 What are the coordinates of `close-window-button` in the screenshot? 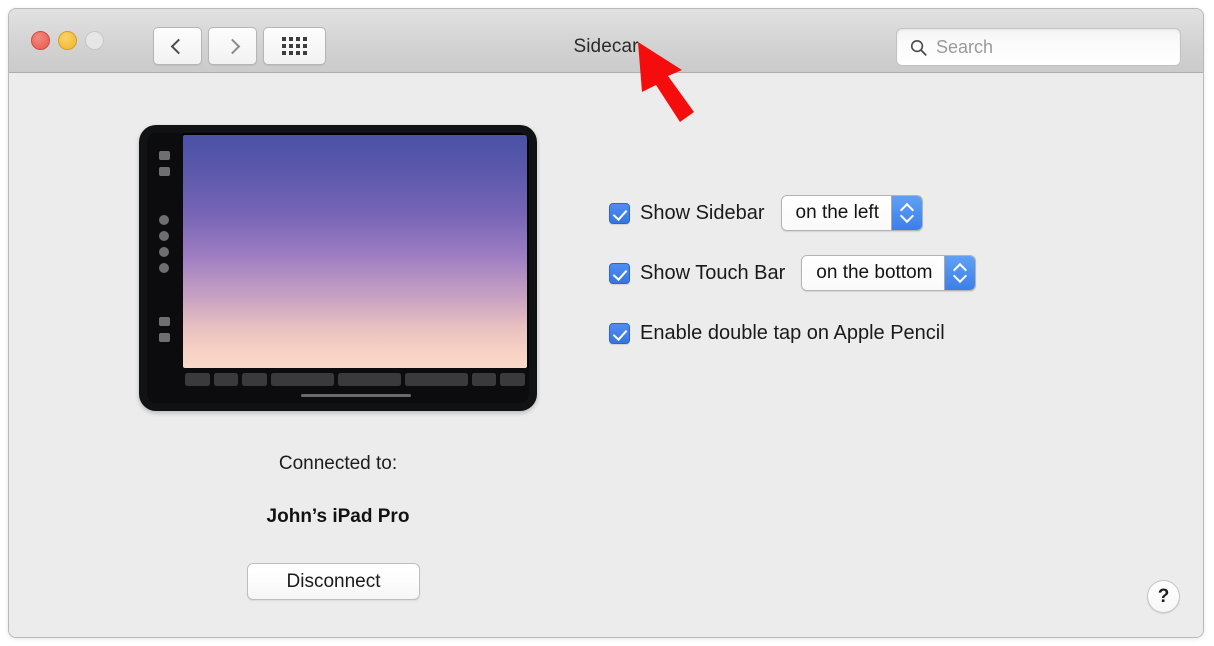 It's located at (40, 40).